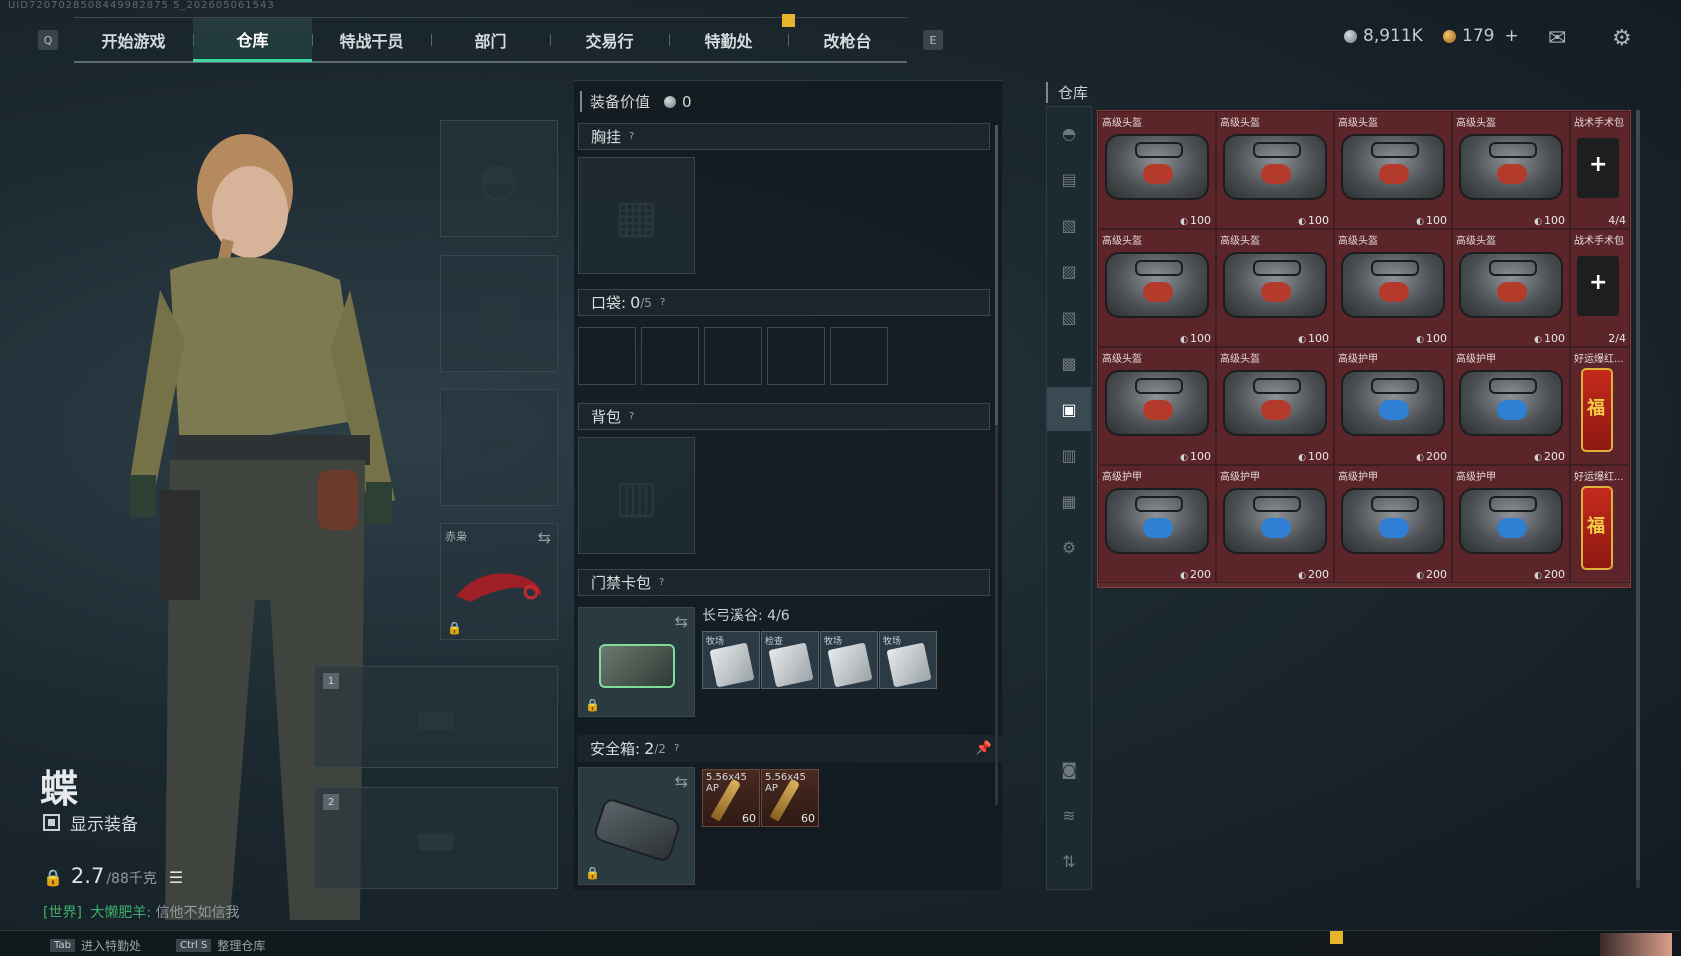 Image resolution: width=1681 pixels, height=956 pixels. Describe the element at coordinates (984, 748) in the screenshot. I see `pin-icon: 📌` at that location.